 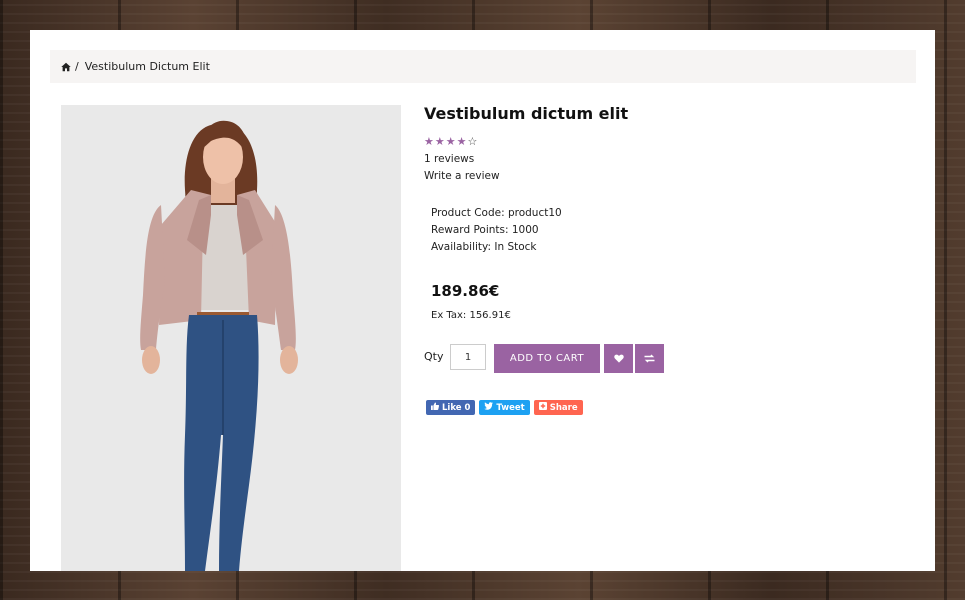 What do you see at coordinates (461, 247) in the screenshot?
I see `availability-label: Availability:` at bounding box center [461, 247].